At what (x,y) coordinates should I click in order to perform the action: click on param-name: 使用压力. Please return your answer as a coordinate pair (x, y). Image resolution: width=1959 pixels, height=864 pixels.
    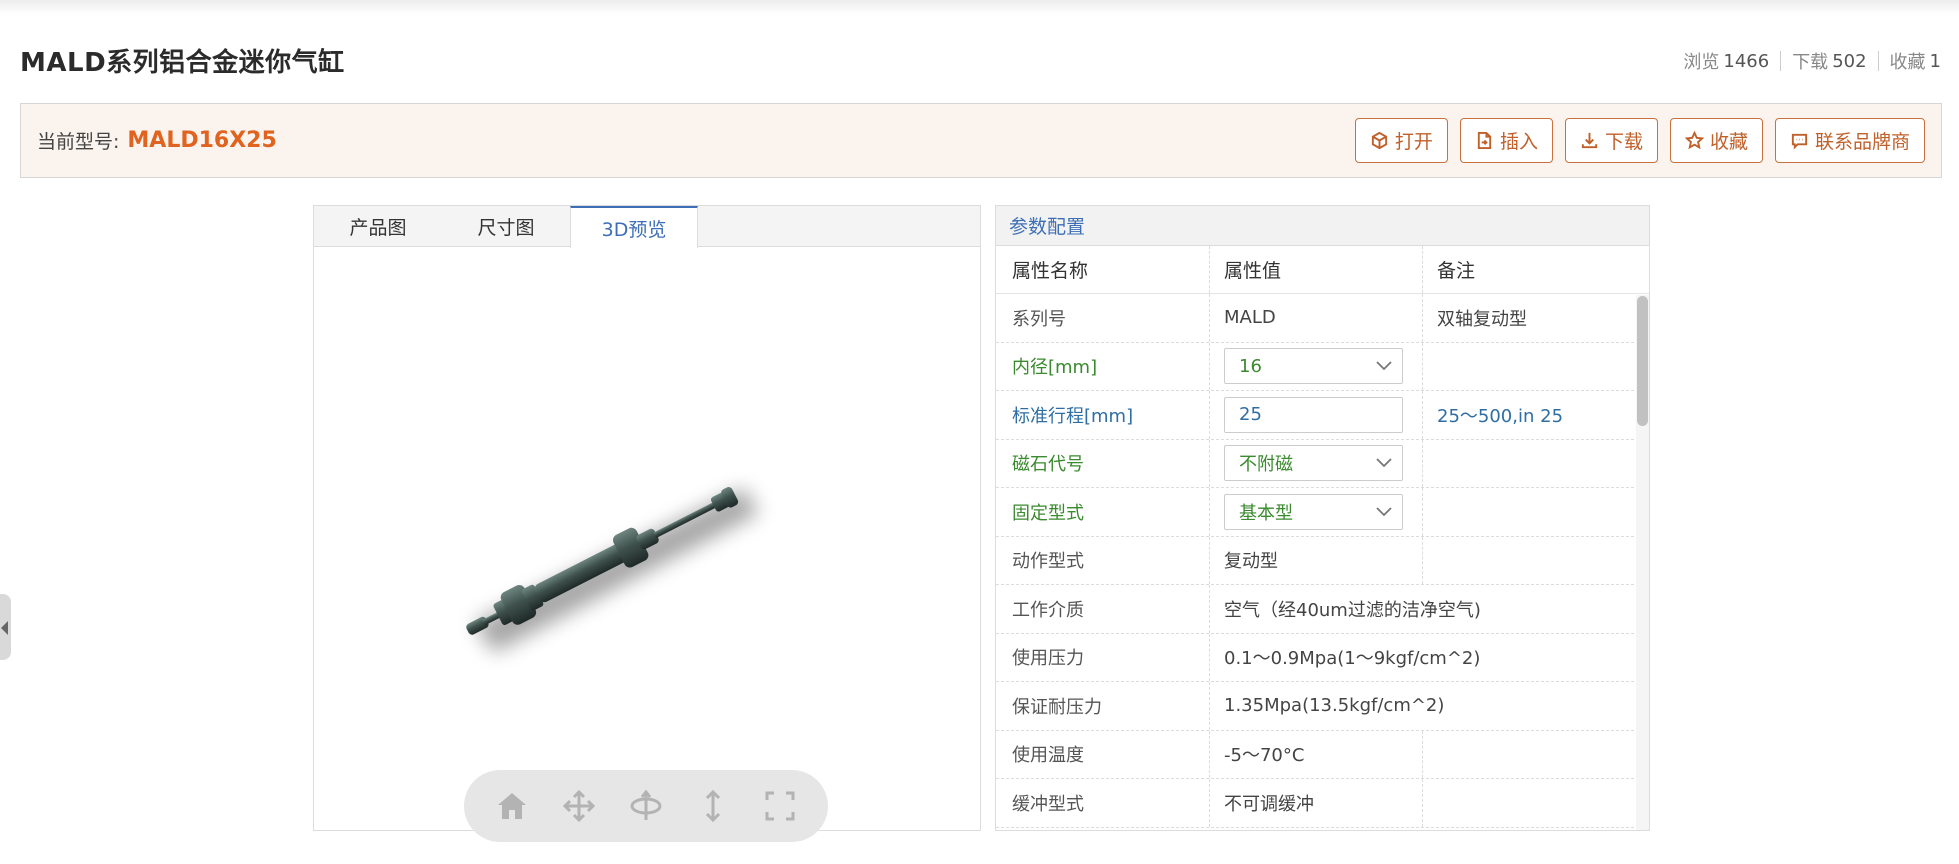
    Looking at the image, I should click on (1103, 657).